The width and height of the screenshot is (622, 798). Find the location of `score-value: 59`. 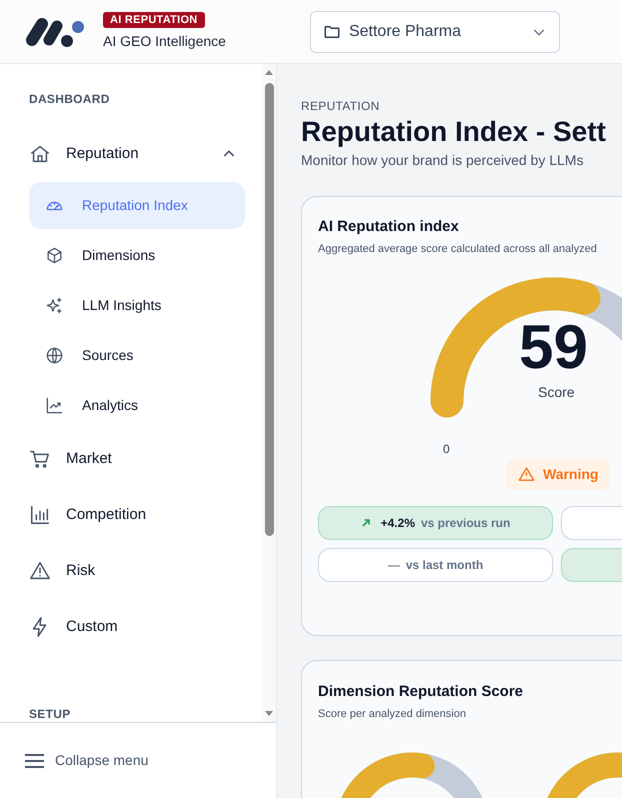

score-value: 59 is located at coordinates (553, 348).